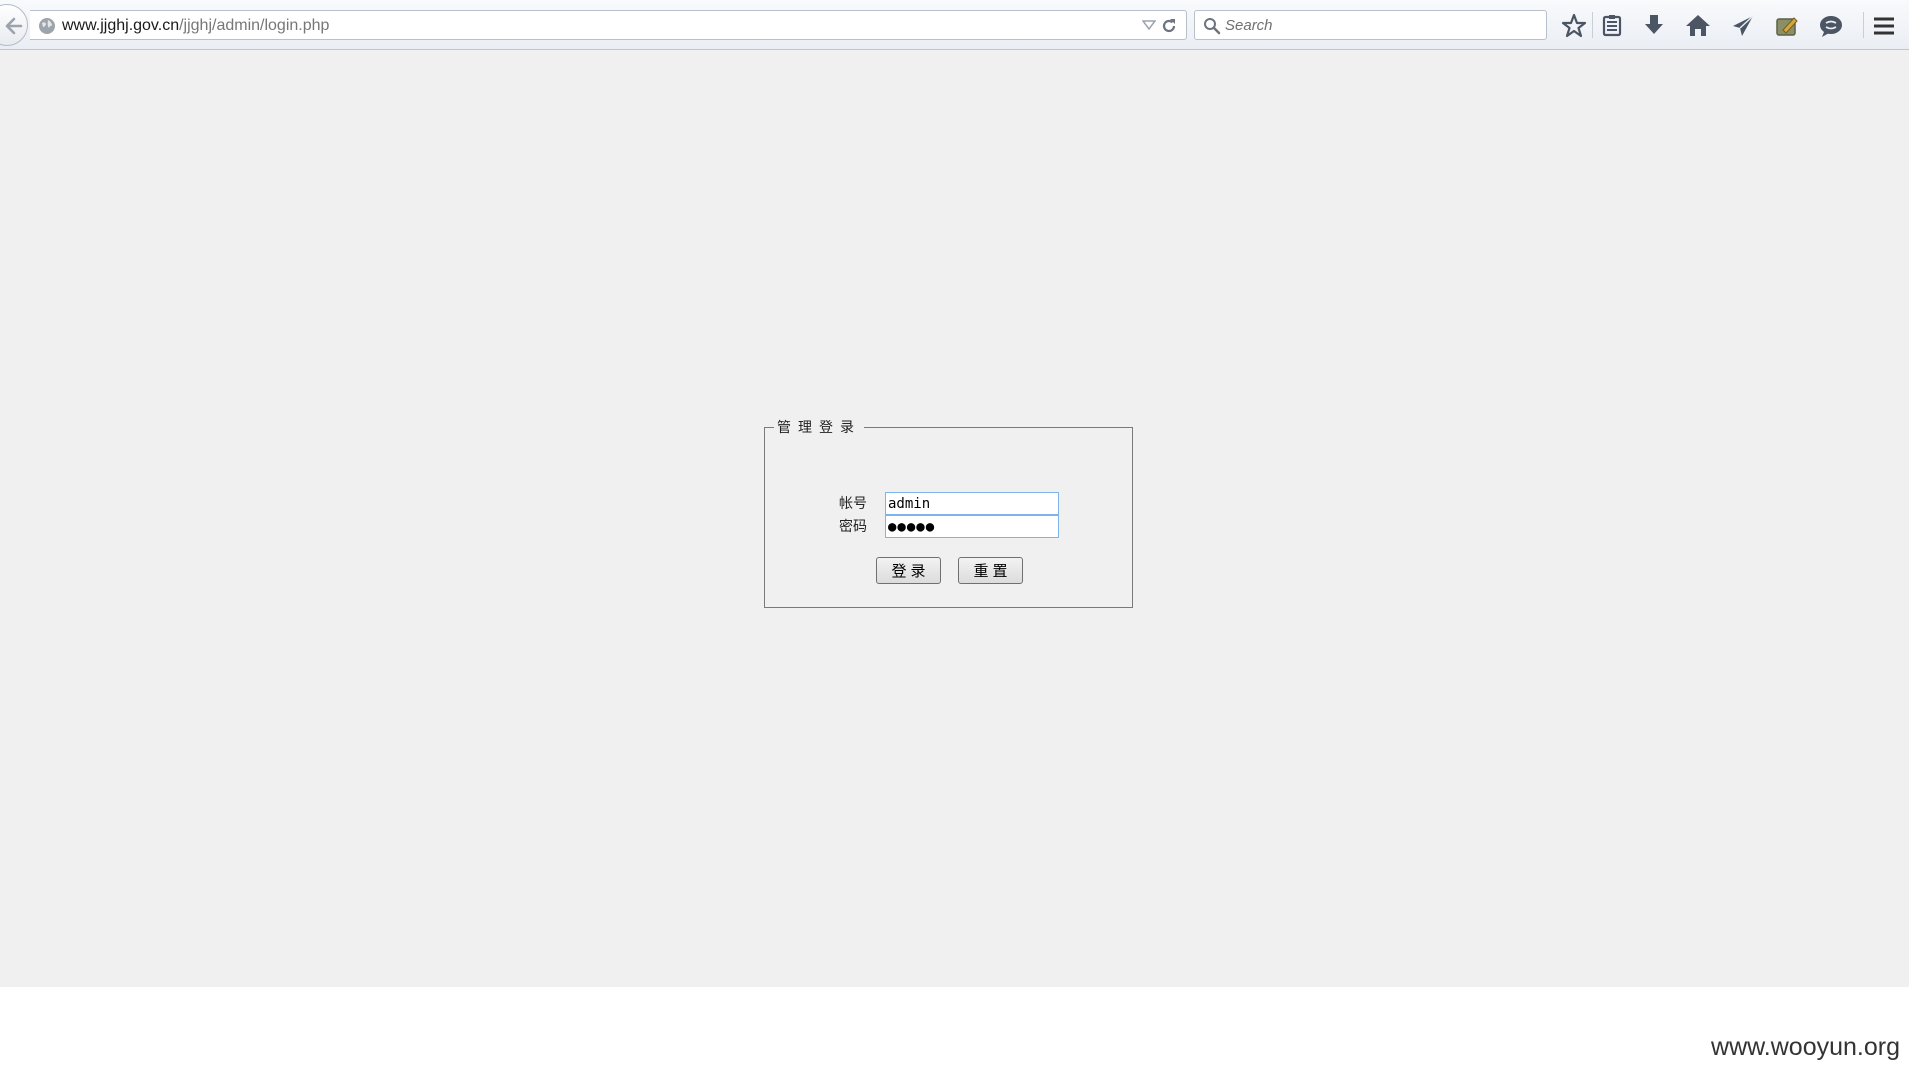  Describe the element at coordinates (1380, 25) in the screenshot. I see `search-input` at that location.